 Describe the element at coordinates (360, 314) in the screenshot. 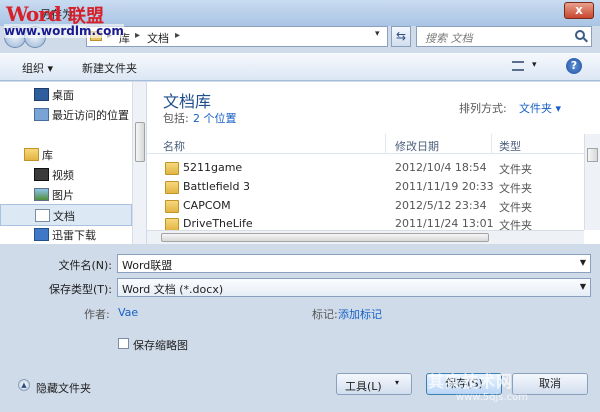

I see `tags-field: 添加标记` at that location.